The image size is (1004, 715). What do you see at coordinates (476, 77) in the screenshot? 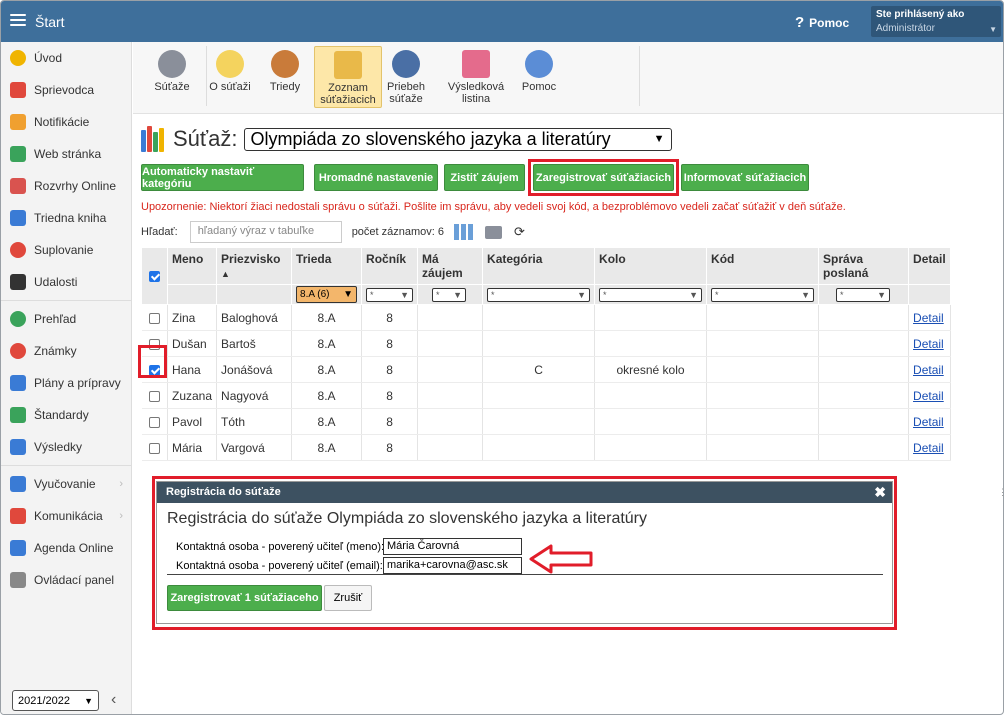
I see `toolbar-item-5: Výsledková listina` at bounding box center [476, 77].